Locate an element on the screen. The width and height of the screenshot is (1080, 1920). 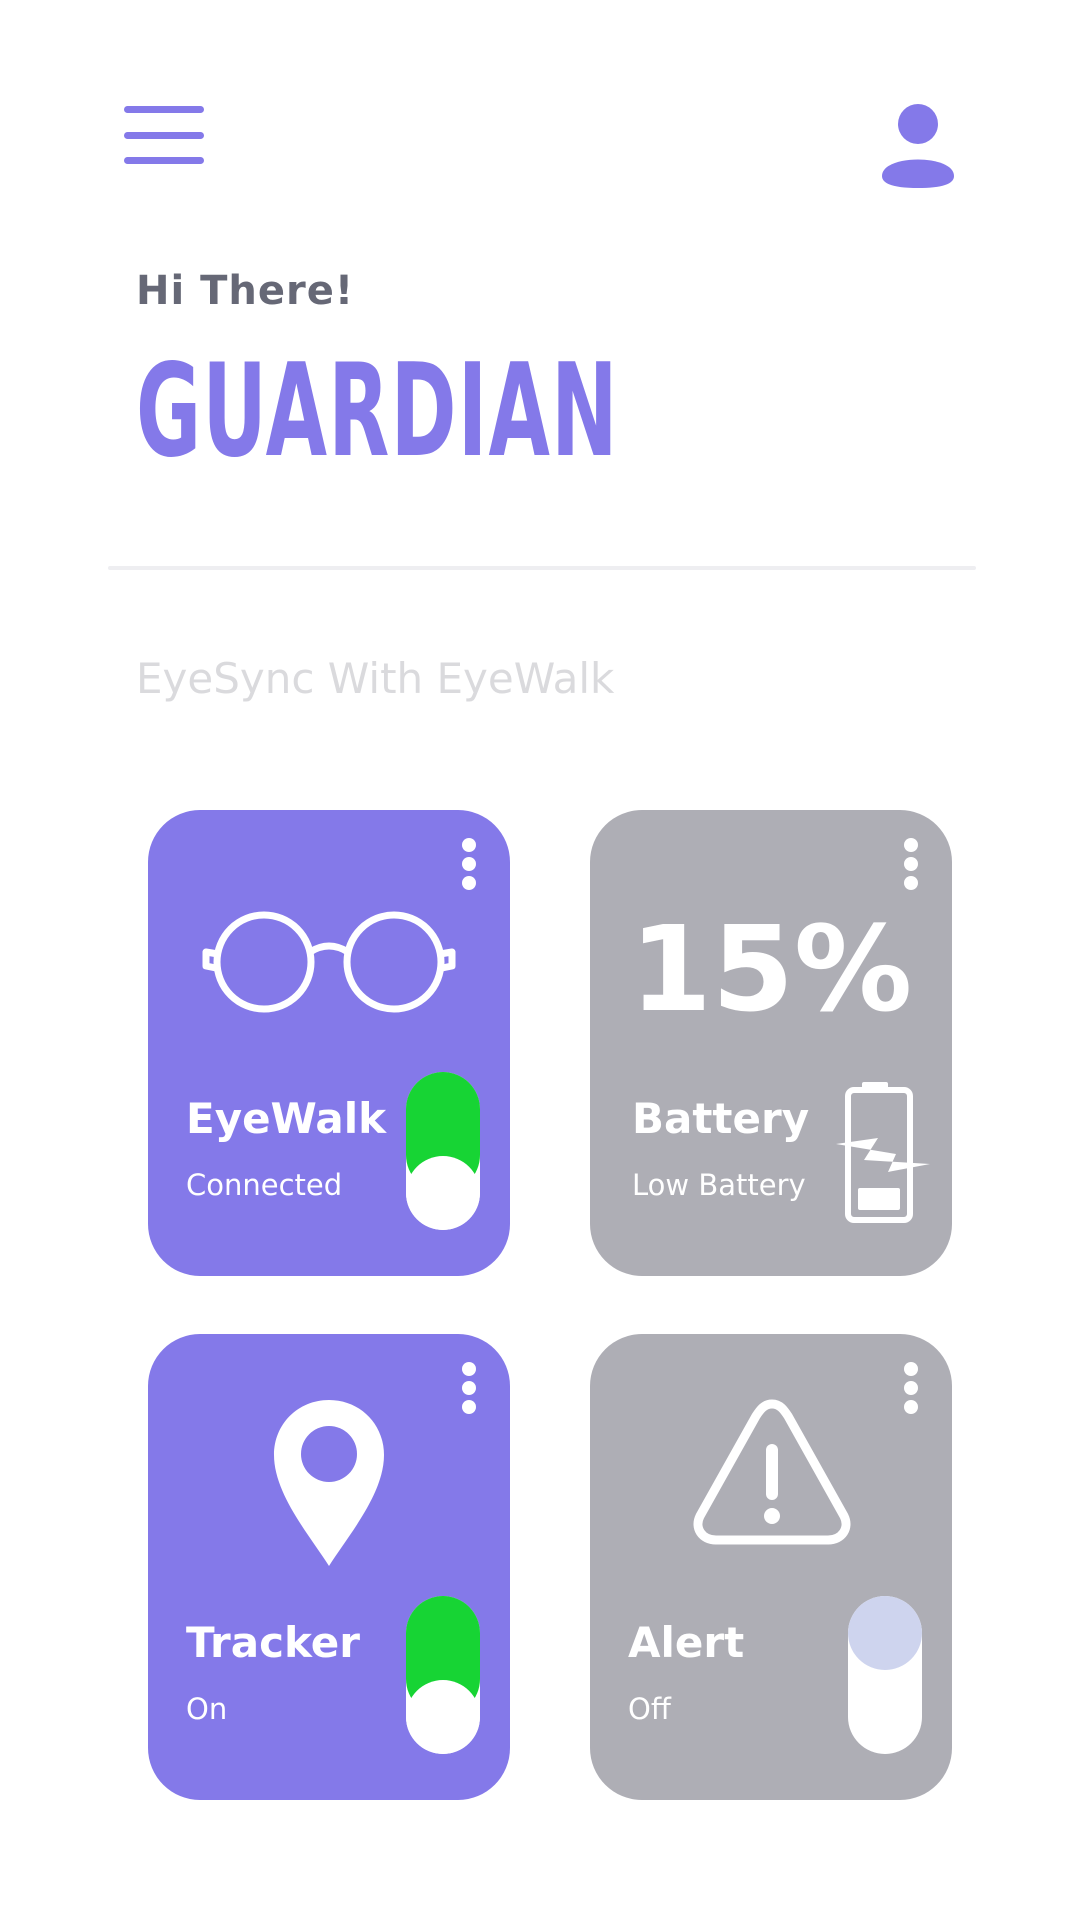
card-status: Off is located at coordinates (649, 1709).